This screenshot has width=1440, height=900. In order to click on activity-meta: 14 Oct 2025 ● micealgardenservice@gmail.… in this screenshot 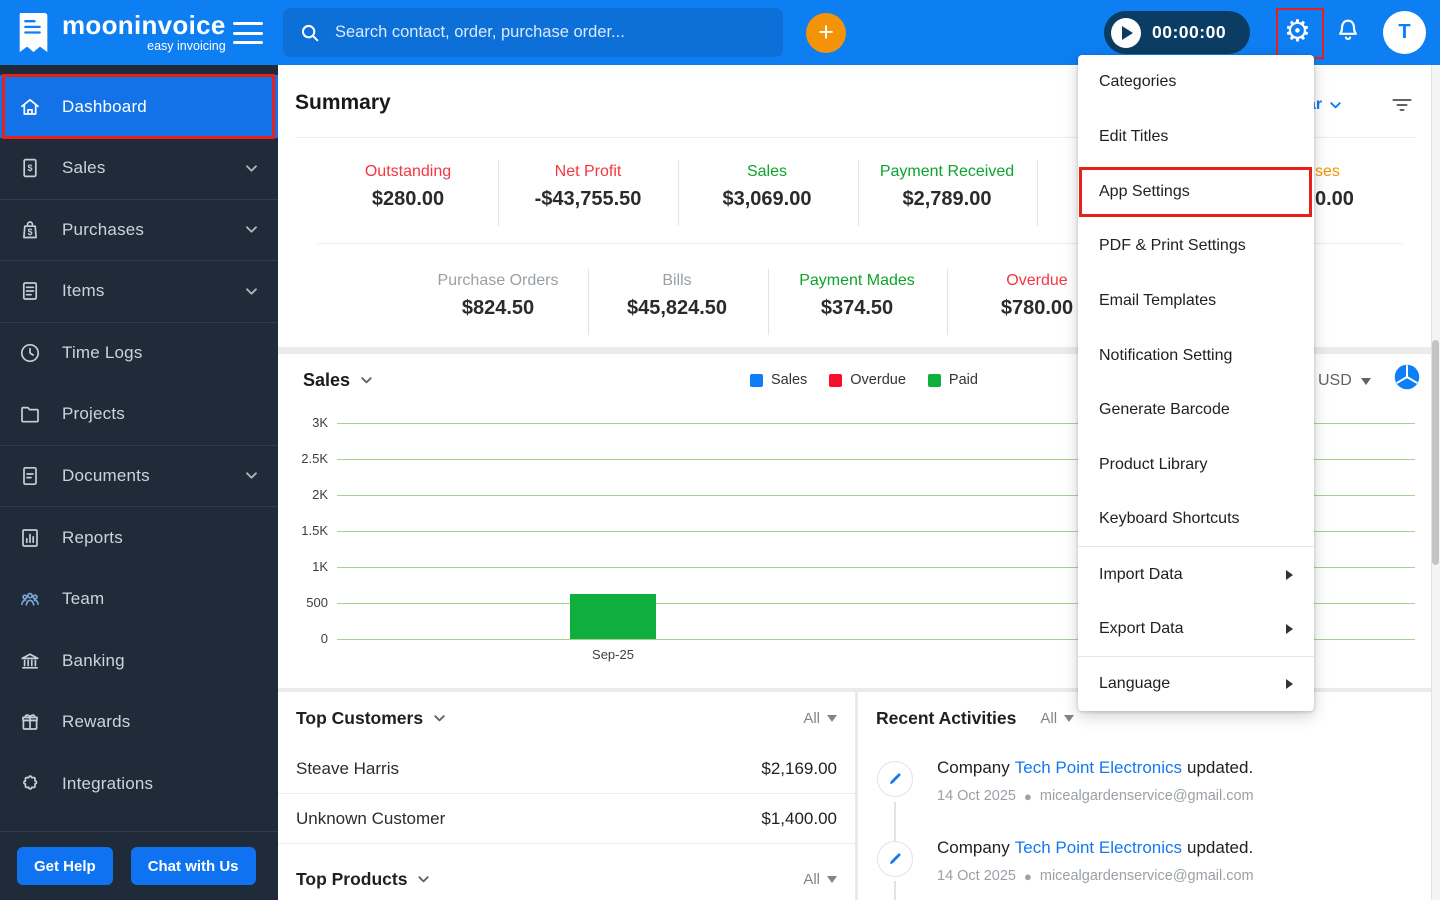, I will do `click(1095, 876)`.